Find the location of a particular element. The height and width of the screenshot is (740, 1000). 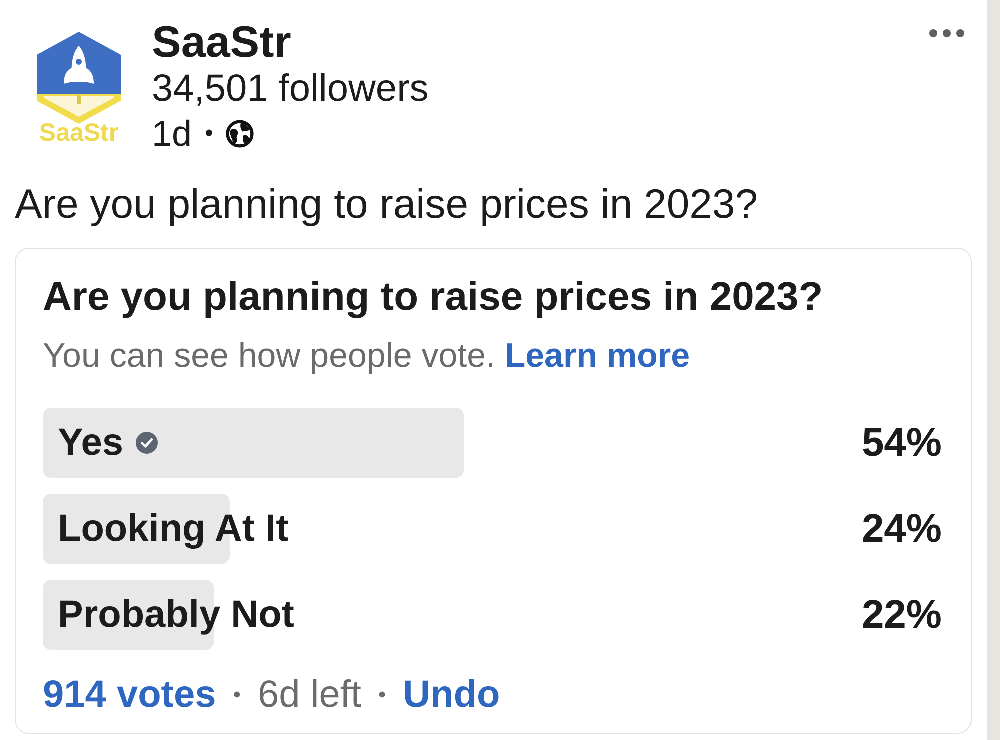

vote-percentage: 22% is located at coordinates (901, 615).